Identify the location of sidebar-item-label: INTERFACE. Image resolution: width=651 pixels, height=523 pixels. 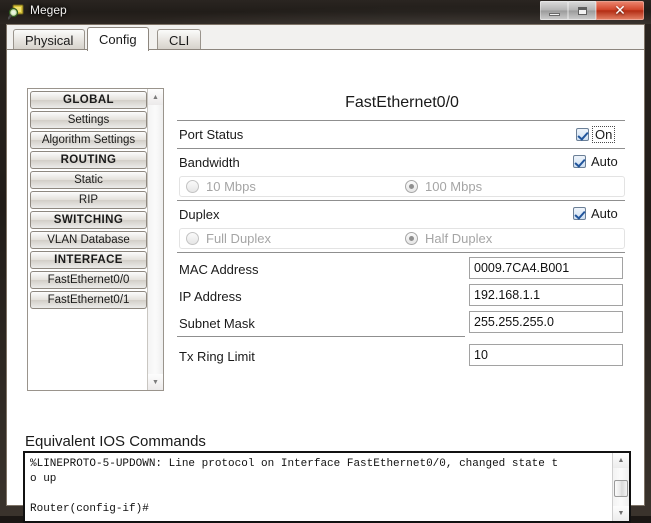
(88, 260).